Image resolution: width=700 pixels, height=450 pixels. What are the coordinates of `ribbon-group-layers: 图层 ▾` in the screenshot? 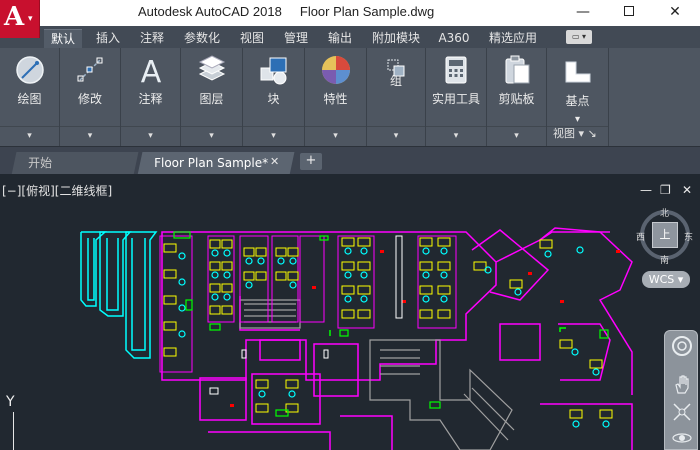 It's located at (212, 97).